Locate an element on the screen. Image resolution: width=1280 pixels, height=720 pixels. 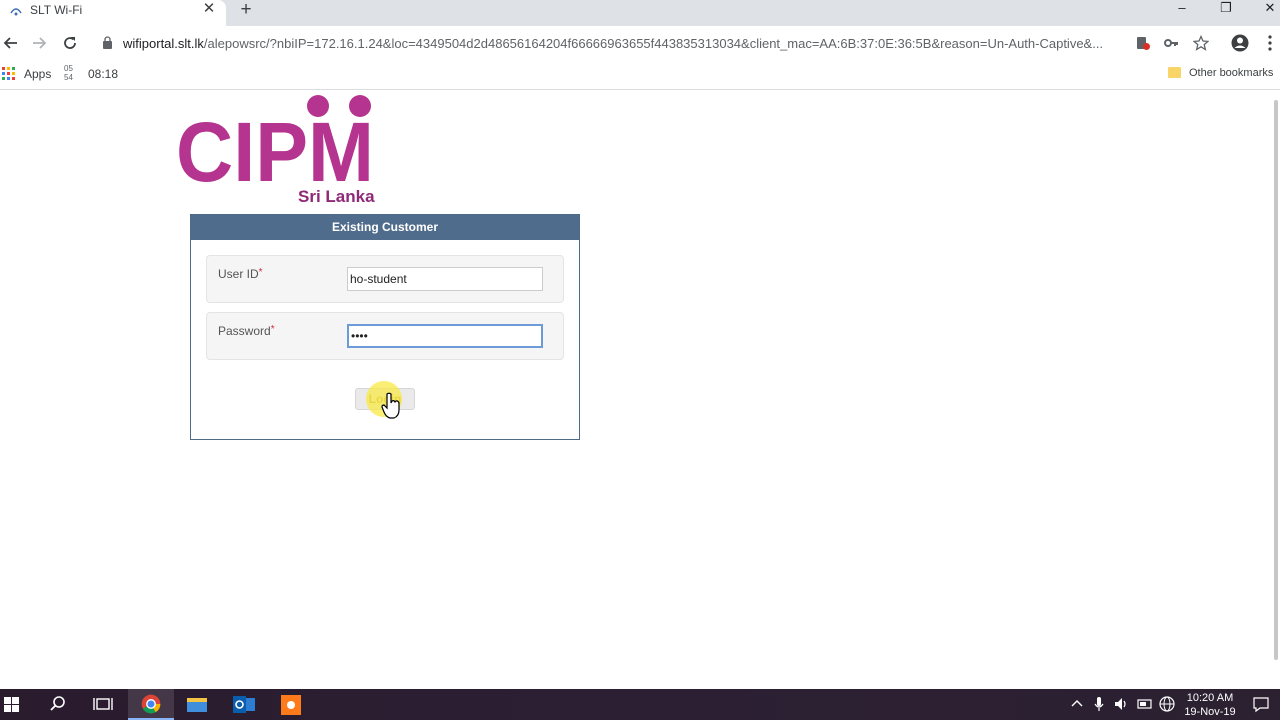
tab-strip: SLT Wi-Fi ✕ + – ❐ ✕ is located at coordinates (640, 13).